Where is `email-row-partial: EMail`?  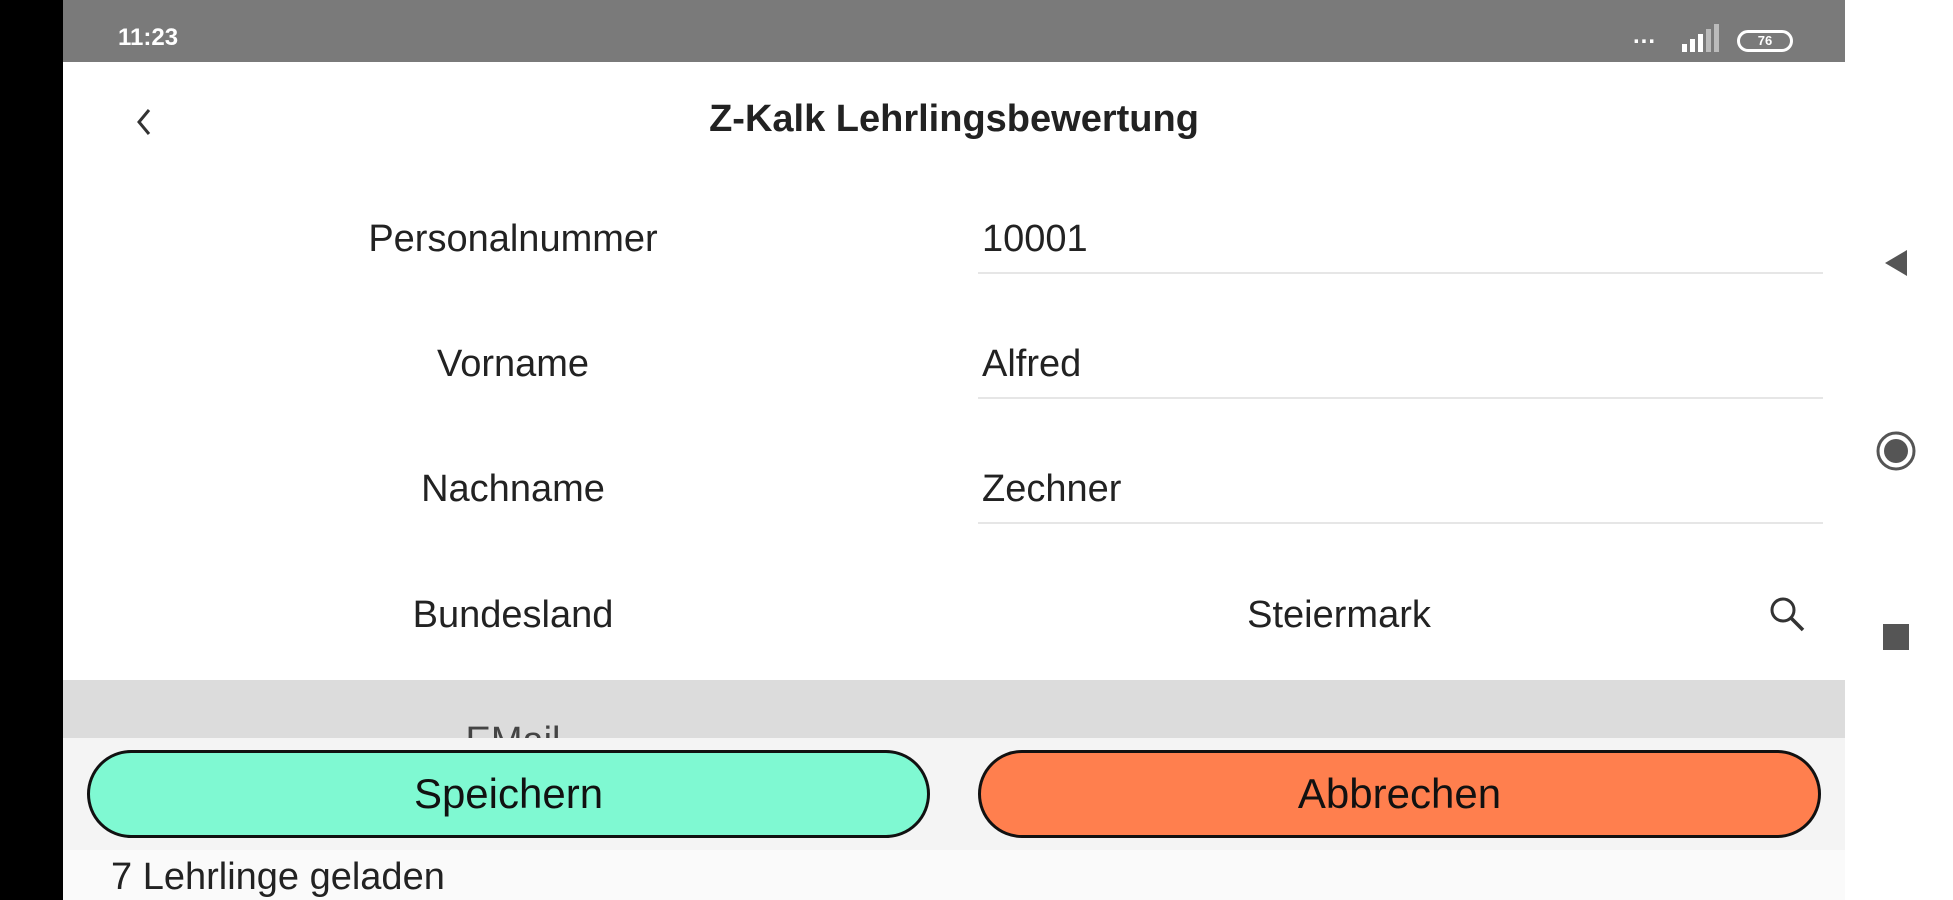 email-row-partial: EMail is located at coordinates (954, 709).